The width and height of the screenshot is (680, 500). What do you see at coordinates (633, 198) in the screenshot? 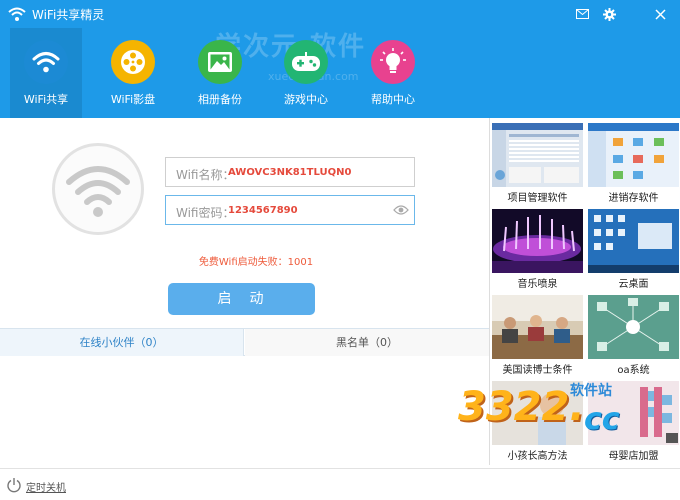
I see `ad-label: 进销存软件` at bounding box center [633, 198].